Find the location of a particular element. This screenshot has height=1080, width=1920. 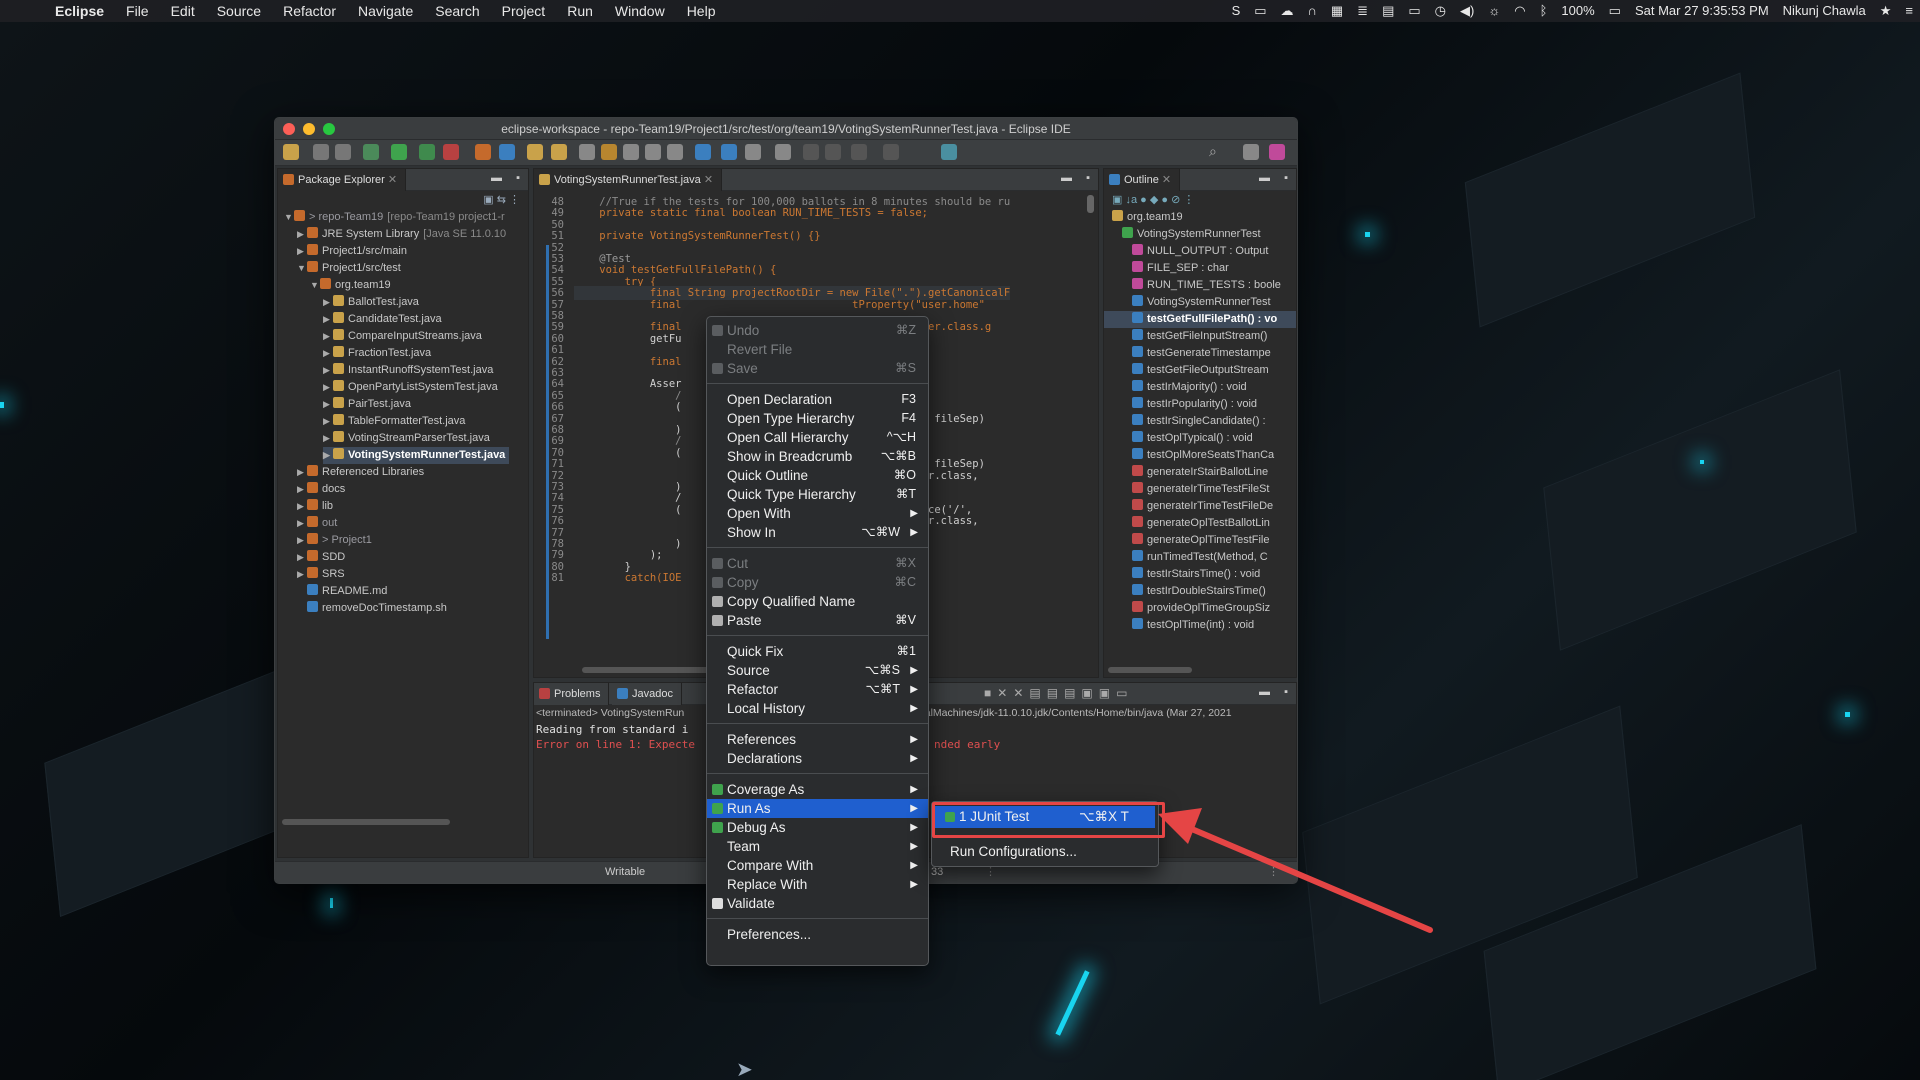

nav-forward-icon is located at coordinates (891, 152).